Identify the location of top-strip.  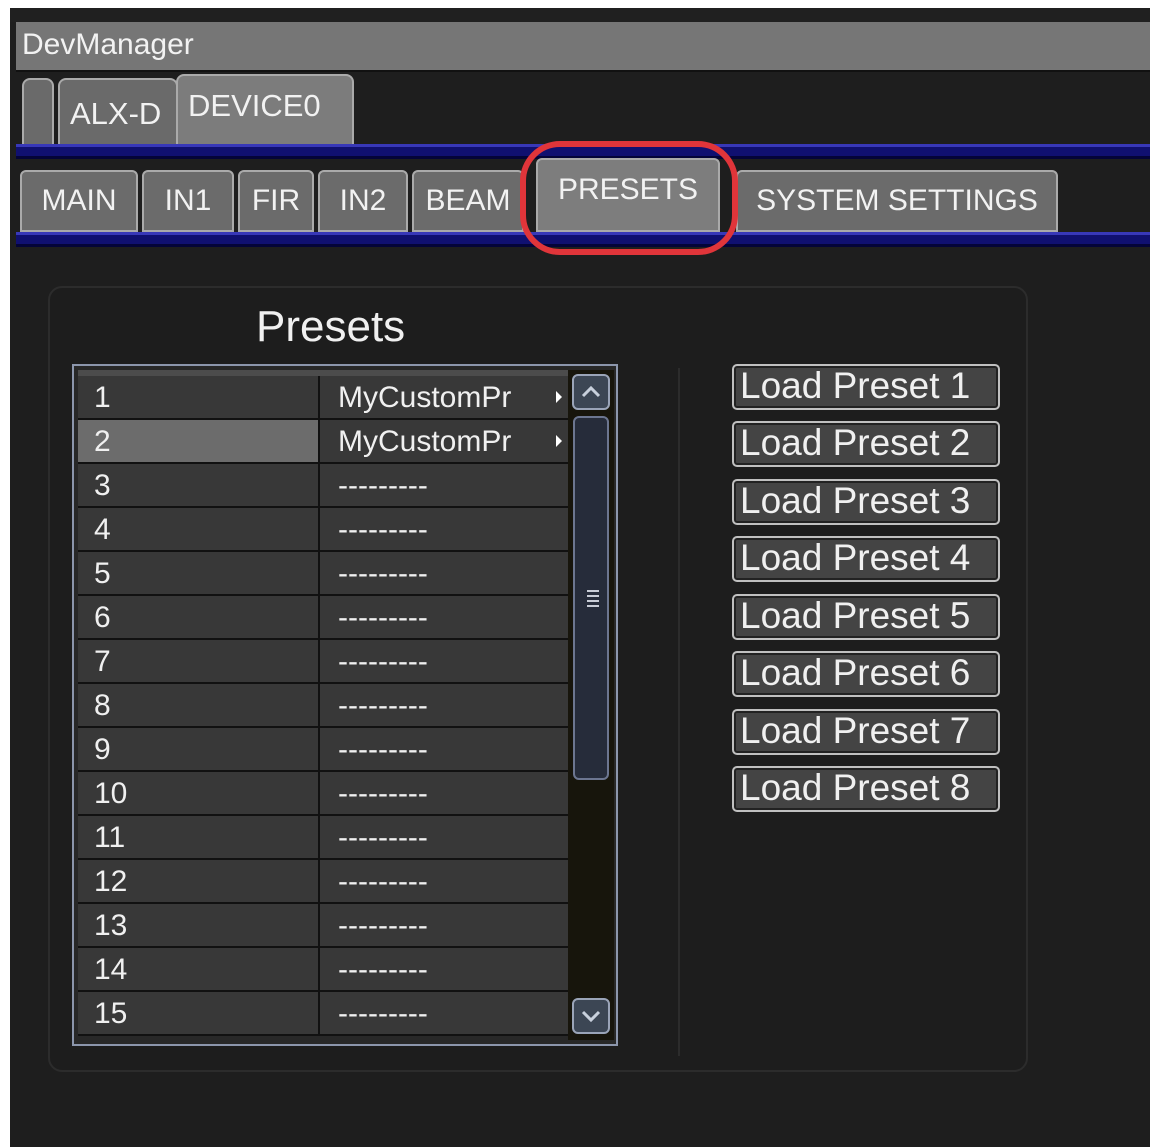
(580, 15).